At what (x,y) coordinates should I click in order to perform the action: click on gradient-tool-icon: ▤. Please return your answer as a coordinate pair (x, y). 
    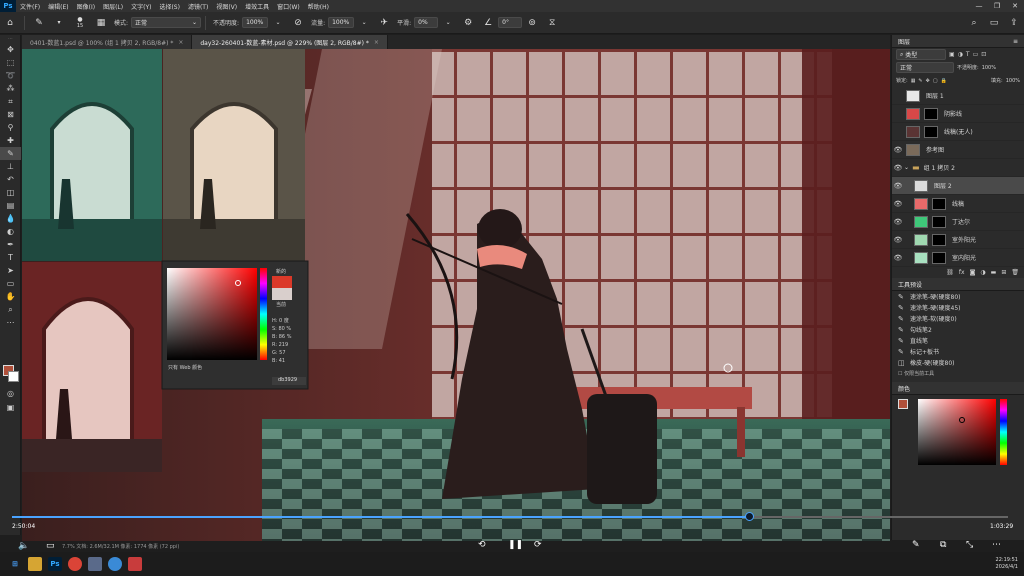
    Looking at the image, I should click on (10, 205).